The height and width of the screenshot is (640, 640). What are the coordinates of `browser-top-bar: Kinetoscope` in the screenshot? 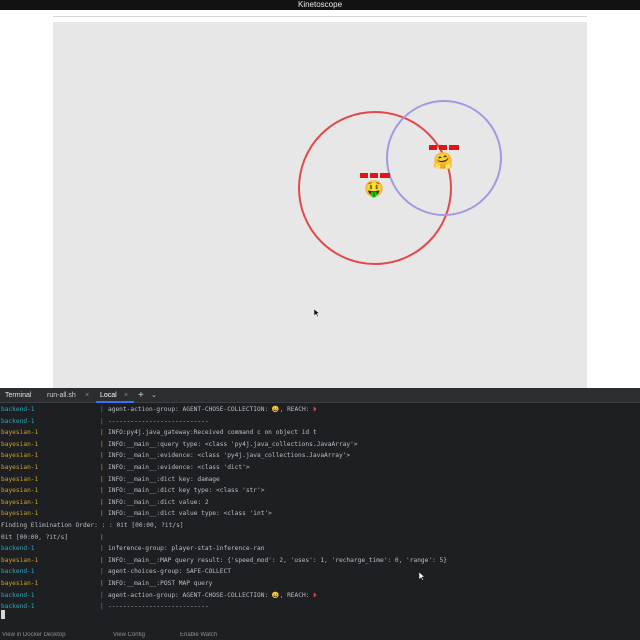 It's located at (320, 5).